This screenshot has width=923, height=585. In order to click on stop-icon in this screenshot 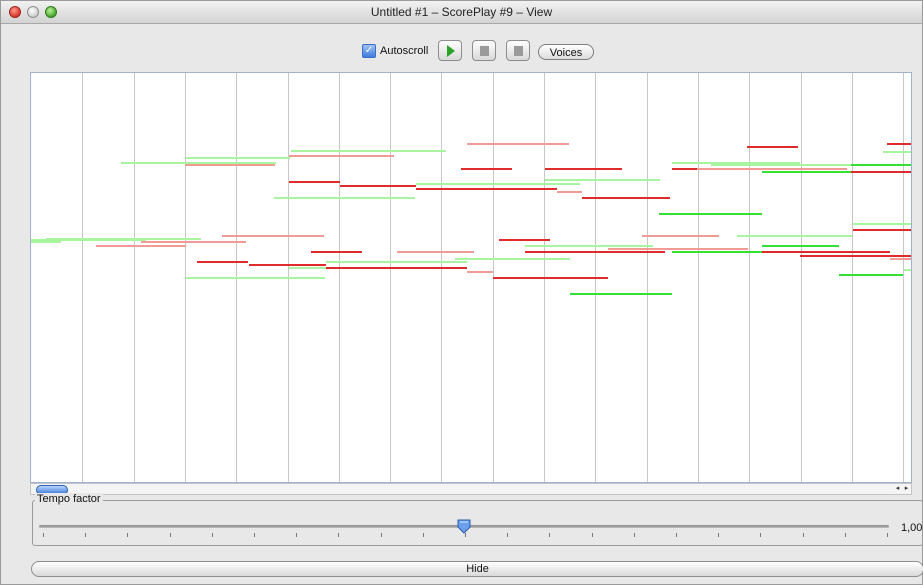, I will do `click(518, 51)`.